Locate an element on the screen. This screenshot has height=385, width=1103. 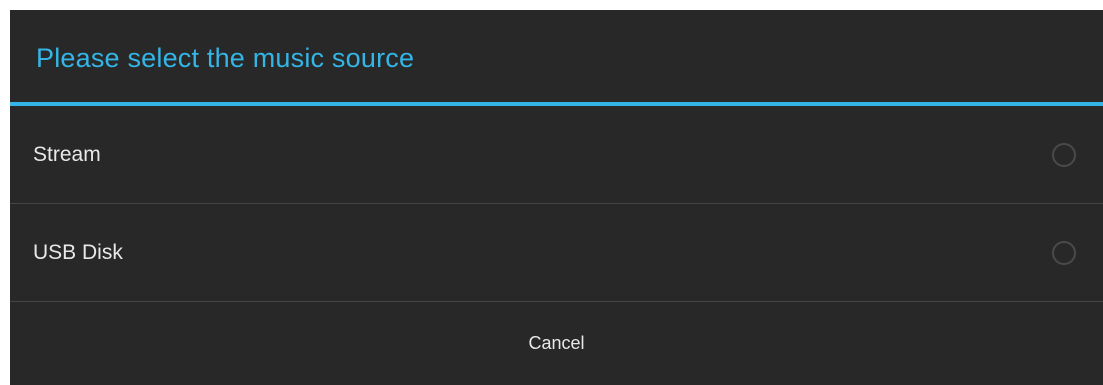
dialog-title: Please select the music source is located at coordinates (225, 57).